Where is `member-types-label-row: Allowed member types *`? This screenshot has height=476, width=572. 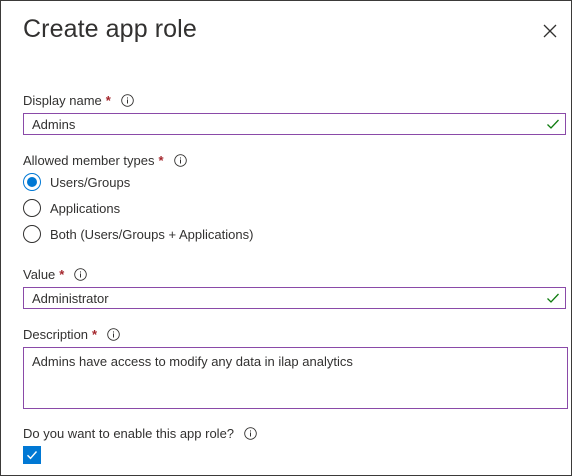 member-types-label-row: Allowed member types * is located at coordinates (105, 160).